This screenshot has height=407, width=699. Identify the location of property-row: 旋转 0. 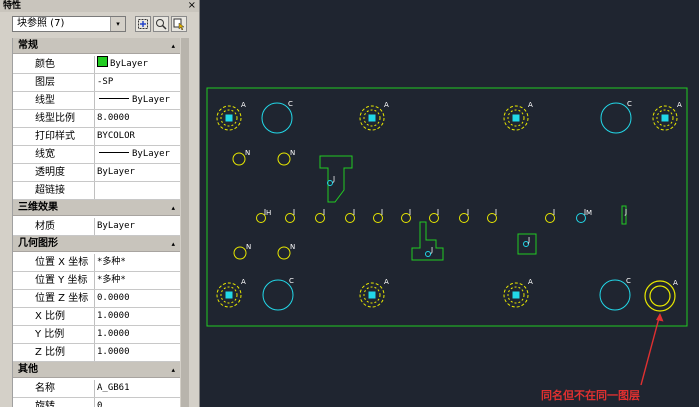
(96, 402).